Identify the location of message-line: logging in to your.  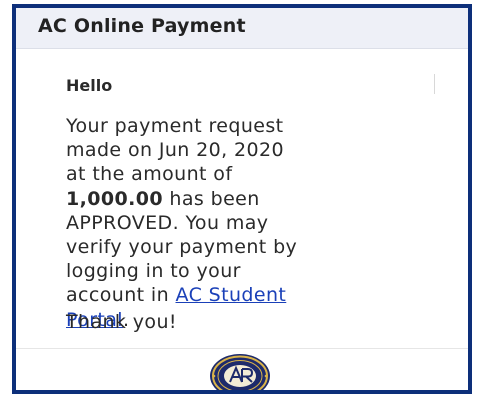
(153, 271).